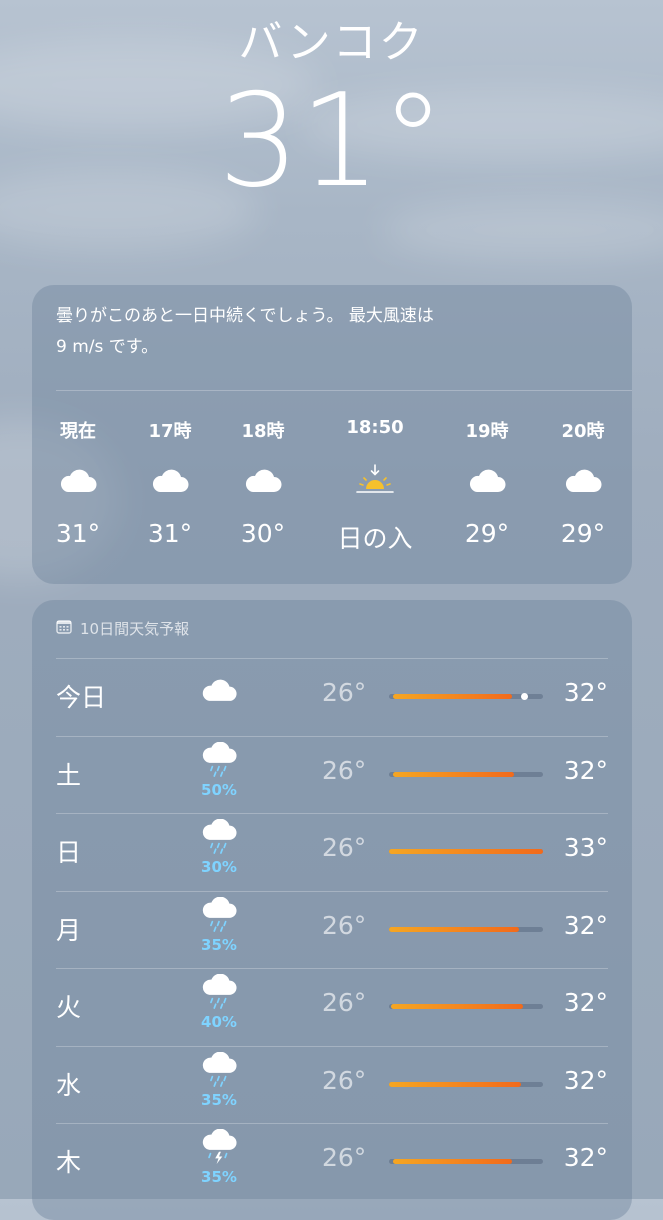 The height and width of the screenshot is (1220, 663). I want to click on hourly-temp: 日の入, so click(375, 538).